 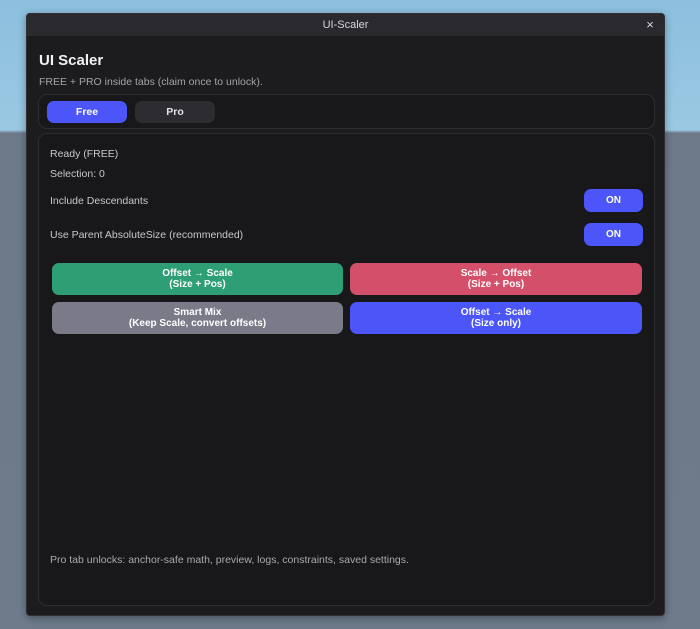 I want to click on use-parent-absolutesize-toggle: ON, so click(x=613, y=234).